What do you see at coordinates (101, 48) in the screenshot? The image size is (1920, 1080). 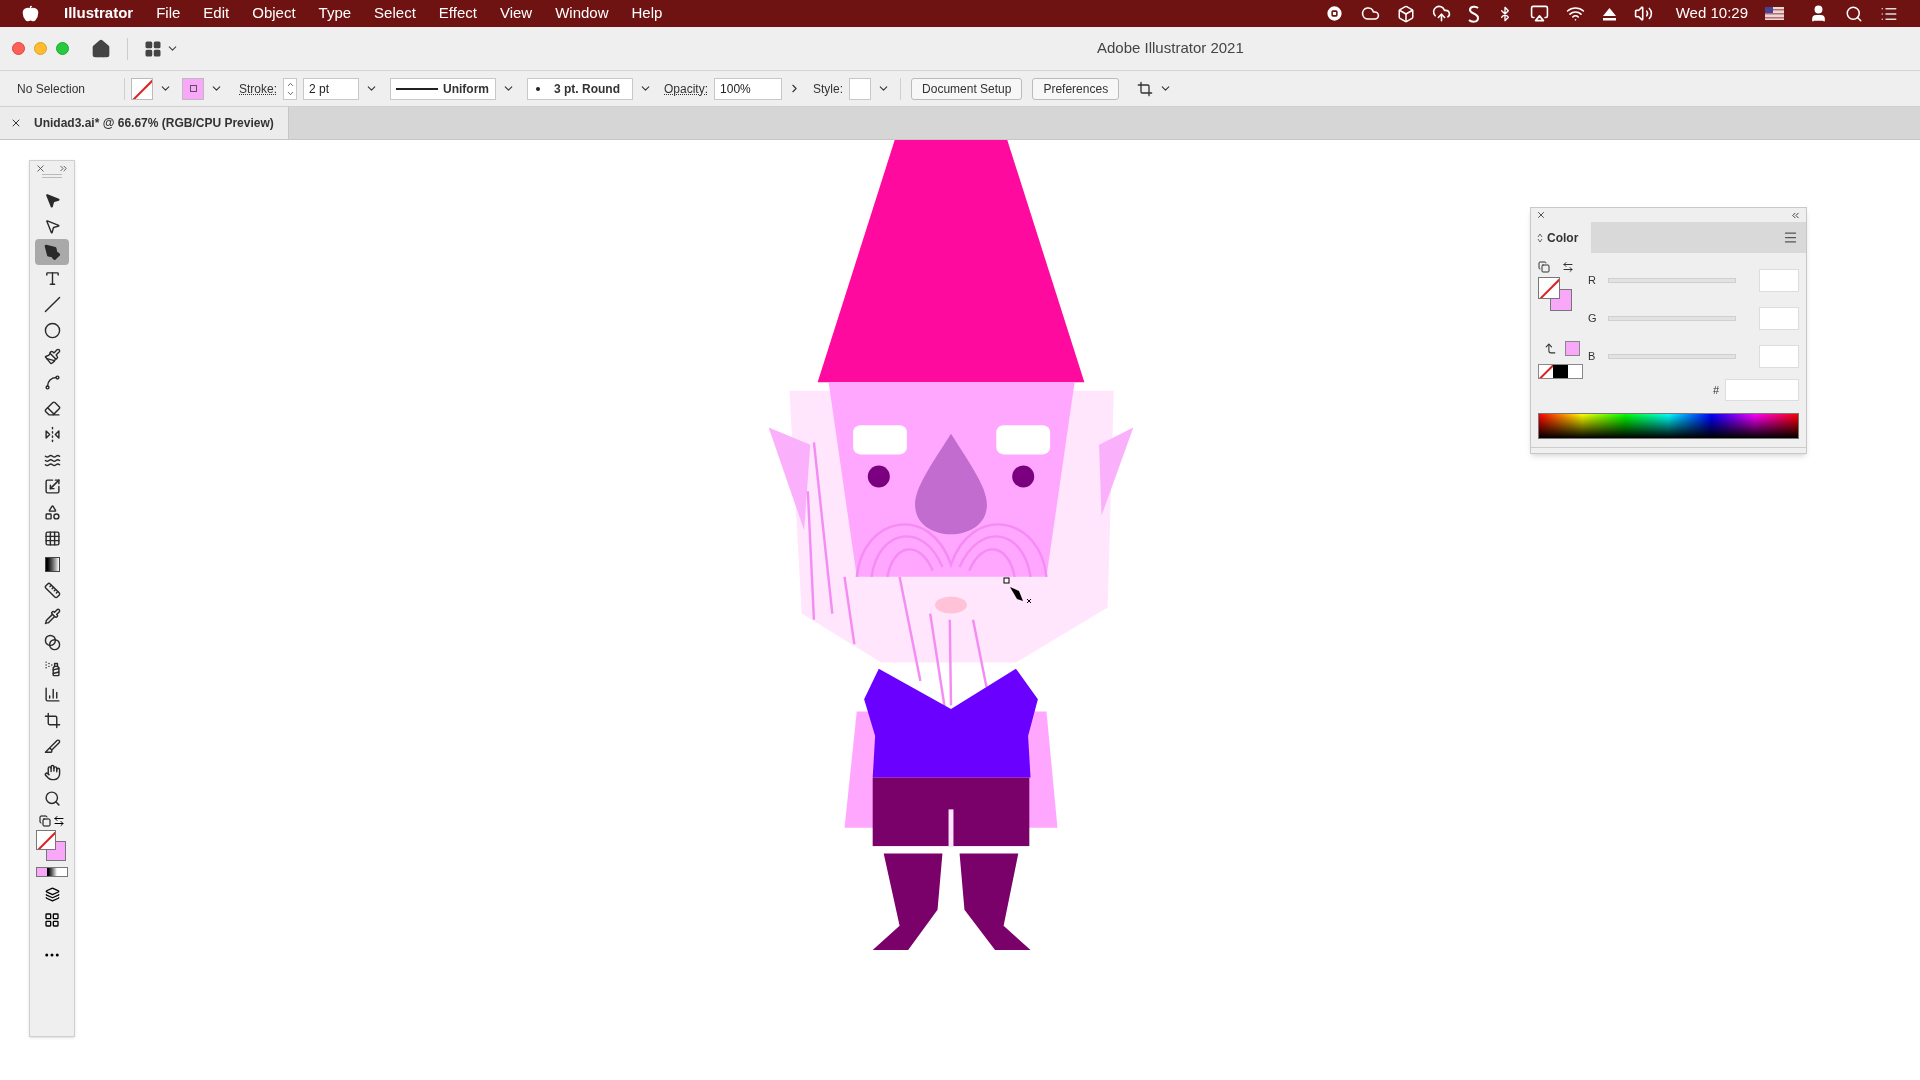 I see `home-icon` at bounding box center [101, 48].